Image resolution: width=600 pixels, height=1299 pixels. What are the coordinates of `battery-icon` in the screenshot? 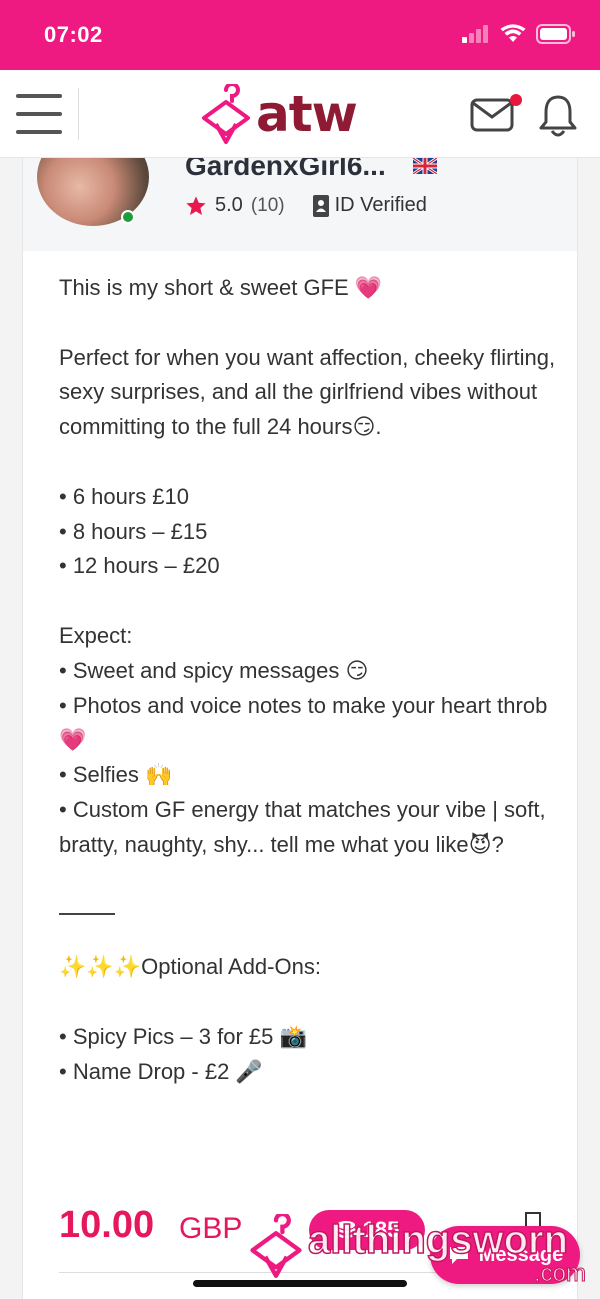 It's located at (555, 34).